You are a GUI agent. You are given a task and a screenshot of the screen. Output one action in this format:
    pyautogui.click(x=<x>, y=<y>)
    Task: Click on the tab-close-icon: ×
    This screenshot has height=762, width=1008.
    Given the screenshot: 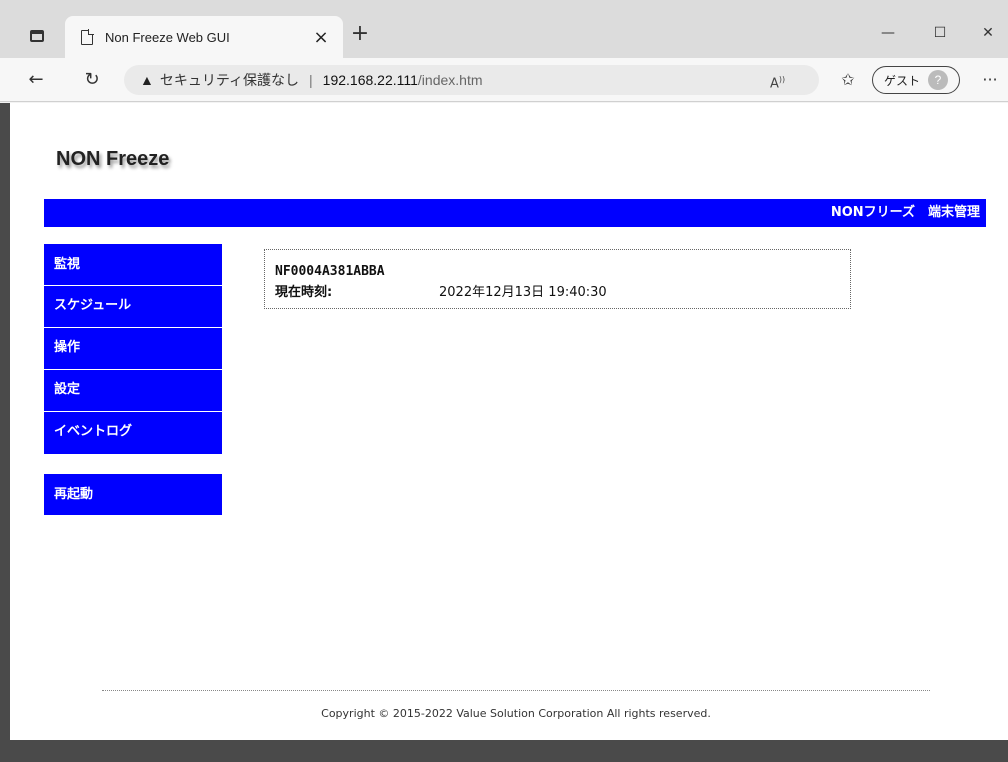 What is the action you would take?
    pyautogui.click(x=321, y=37)
    